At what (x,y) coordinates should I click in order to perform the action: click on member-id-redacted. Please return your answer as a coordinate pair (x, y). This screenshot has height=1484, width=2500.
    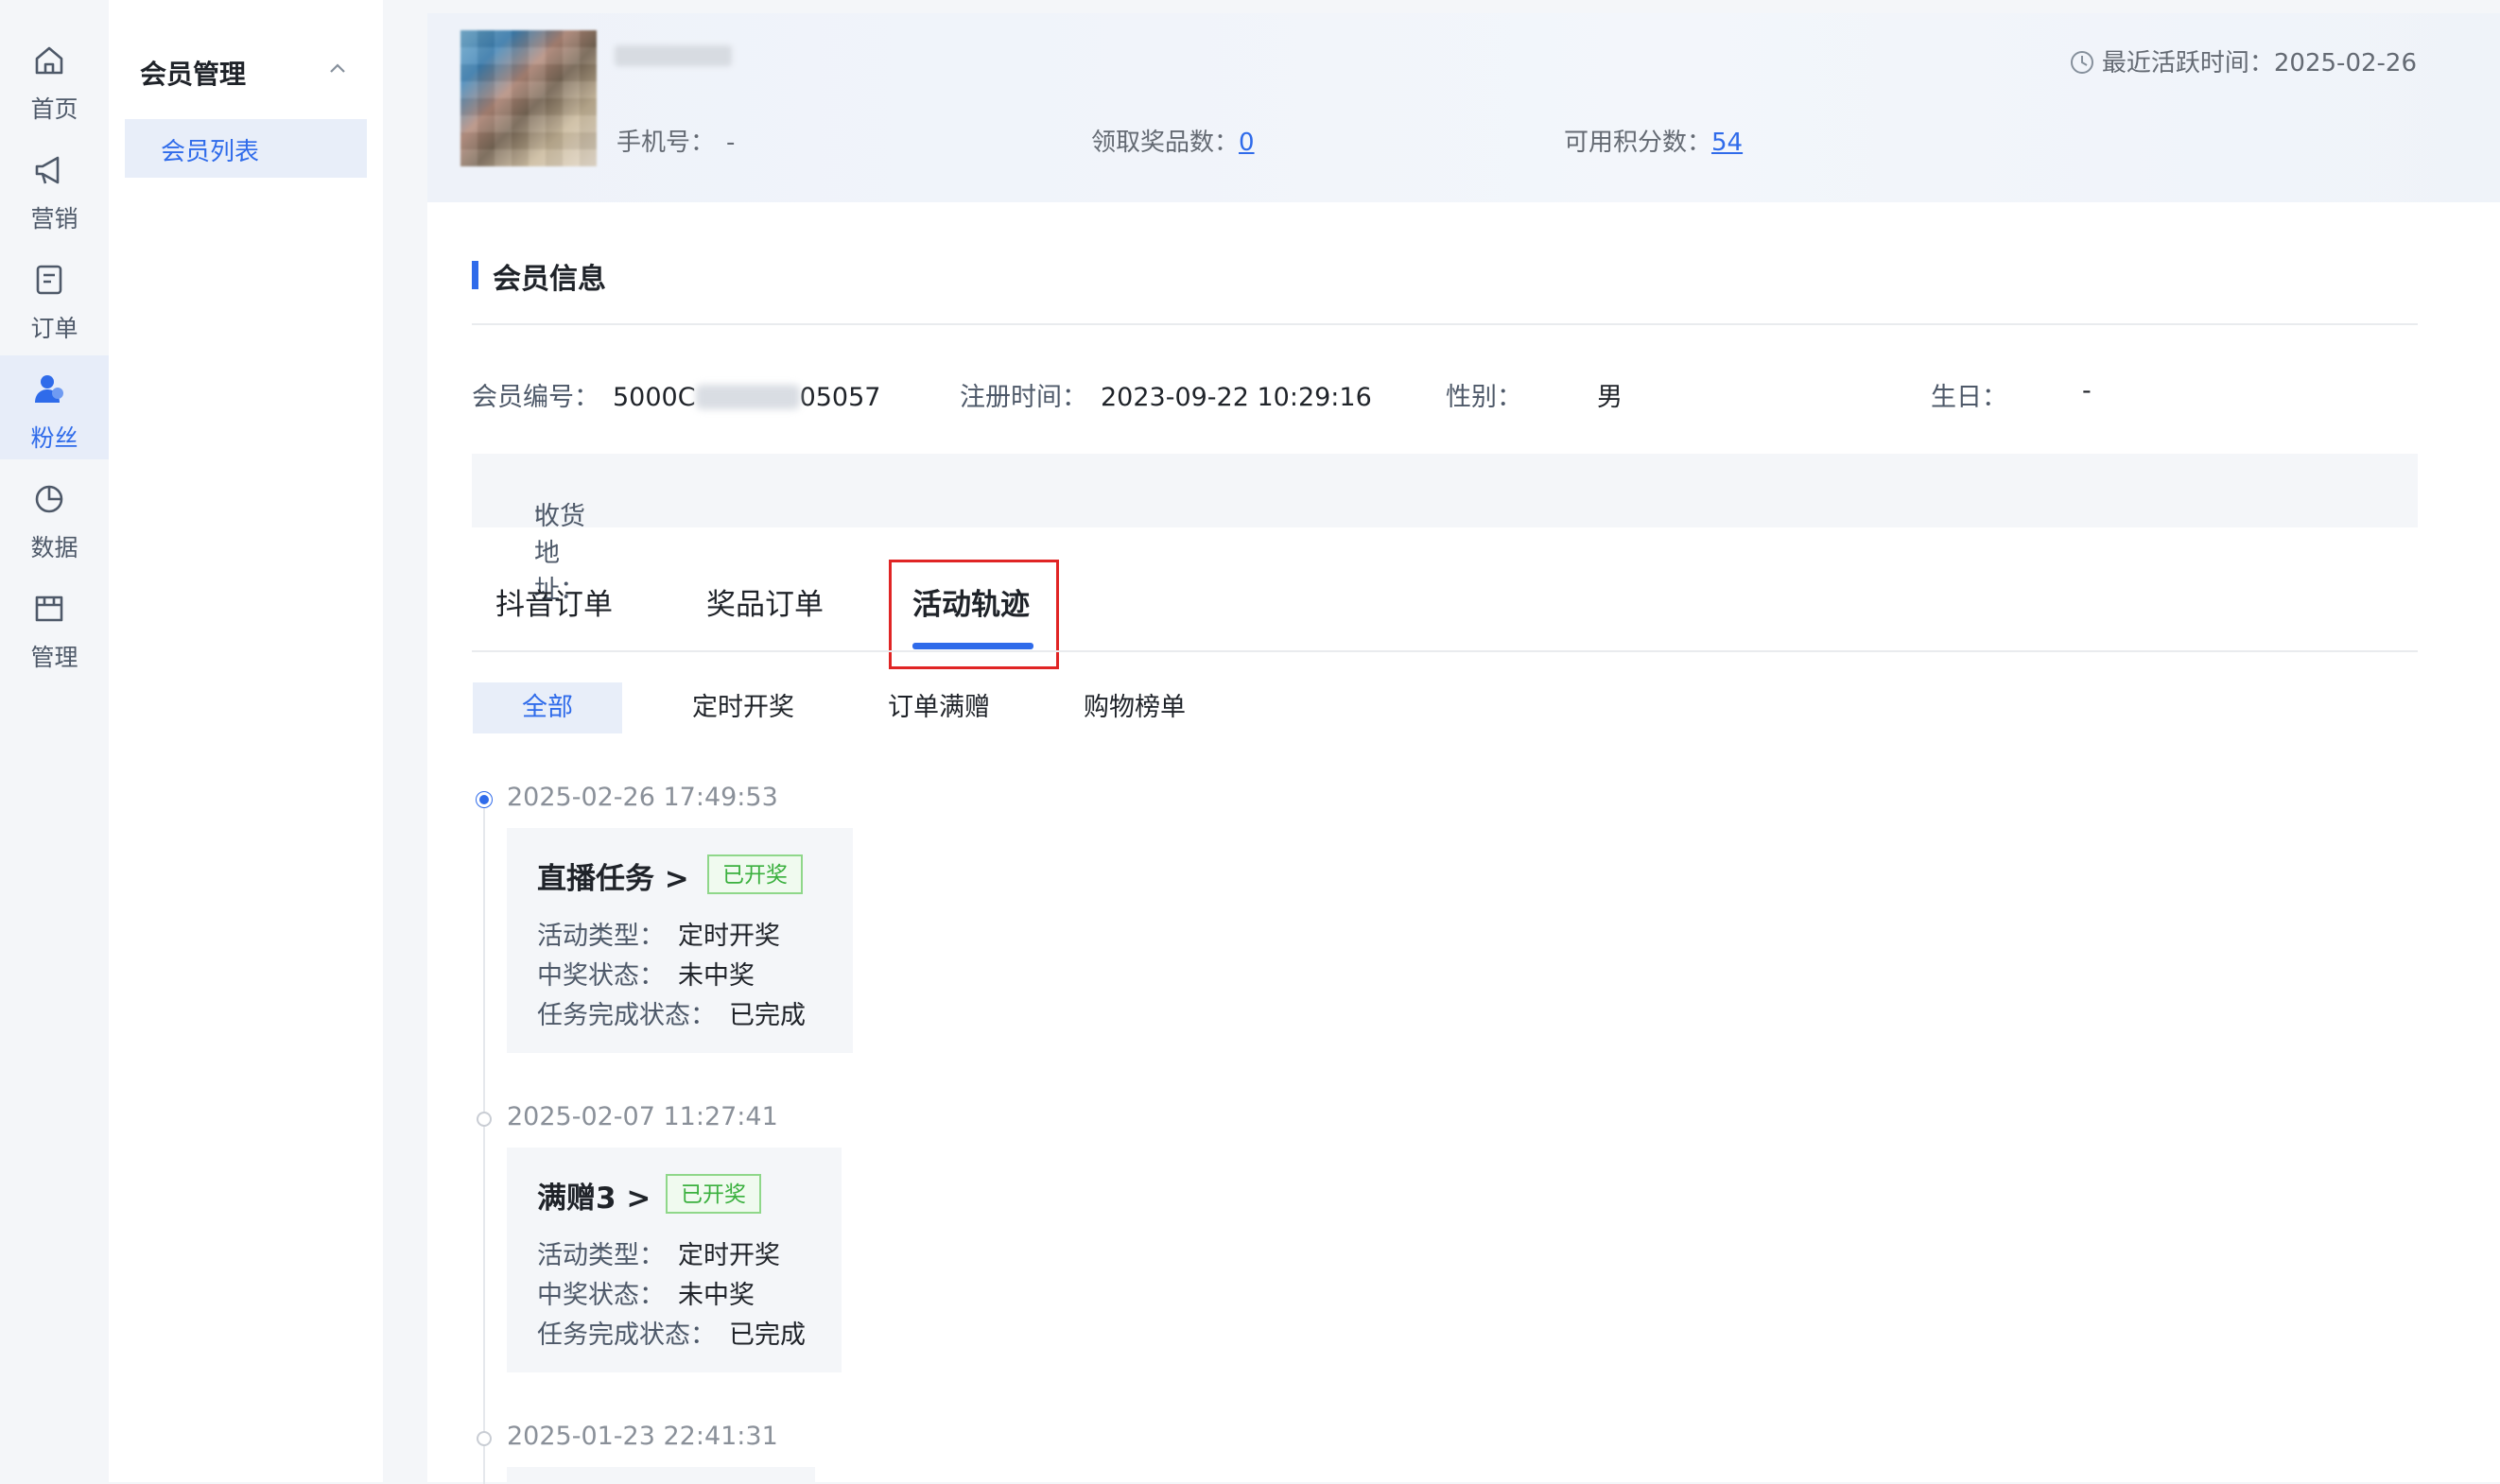
    Looking at the image, I should click on (747, 397).